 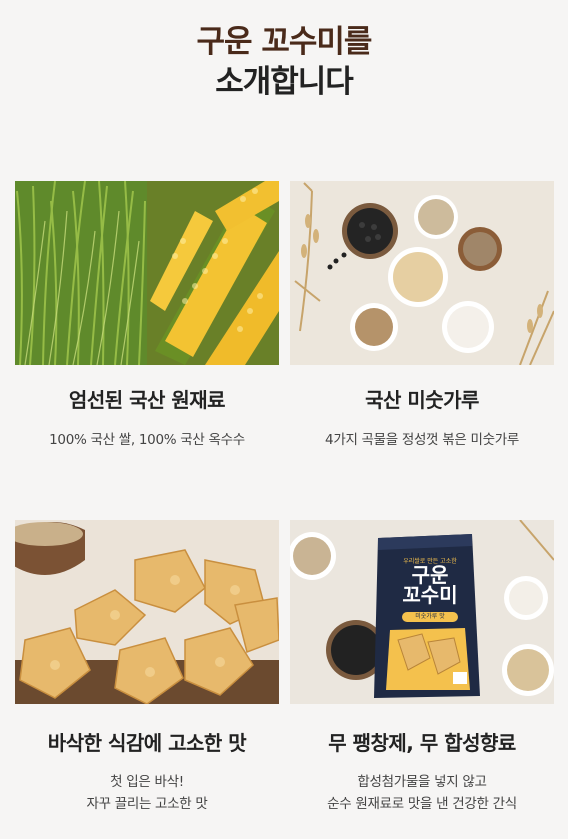 What do you see at coordinates (147, 400) in the screenshot?
I see `feature-heading-1: 엄선된 국산 원재료` at bounding box center [147, 400].